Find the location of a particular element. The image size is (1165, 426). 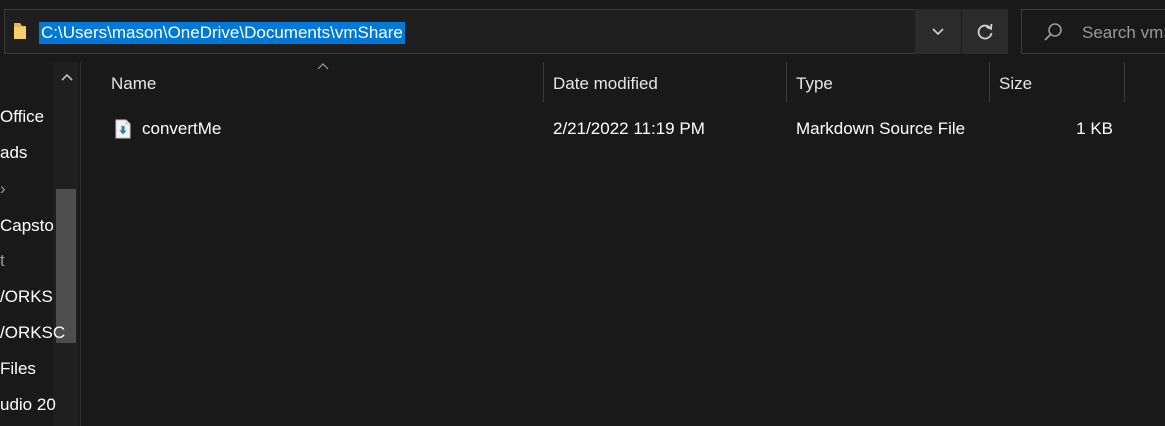

nav-item: /ORKS is located at coordinates (26, 297).